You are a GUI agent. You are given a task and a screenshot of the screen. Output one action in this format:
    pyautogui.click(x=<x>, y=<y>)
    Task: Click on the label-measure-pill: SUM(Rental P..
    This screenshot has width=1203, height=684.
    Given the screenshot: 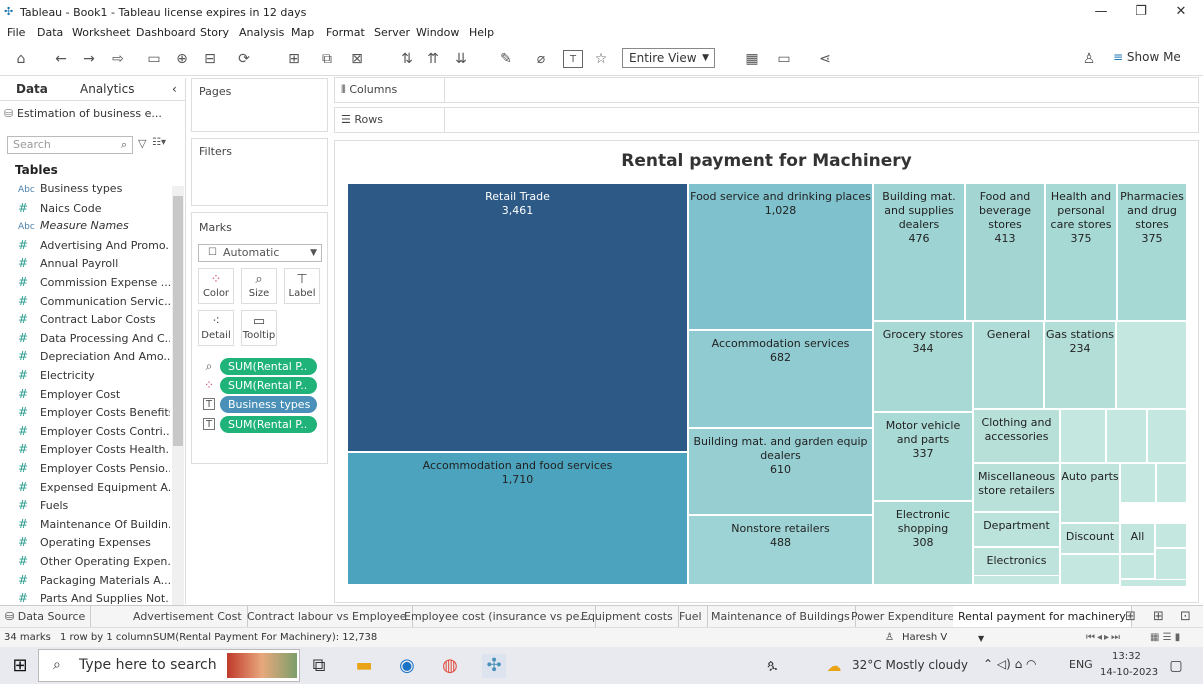 What is the action you would take?
    pyautogui.click(x=268, y=424)
    